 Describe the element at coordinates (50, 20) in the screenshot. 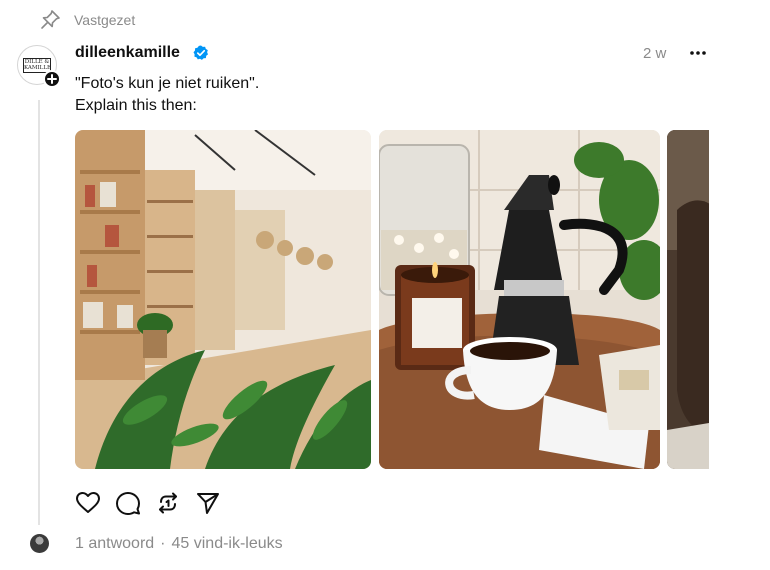

I see `pin-icon` at that location.